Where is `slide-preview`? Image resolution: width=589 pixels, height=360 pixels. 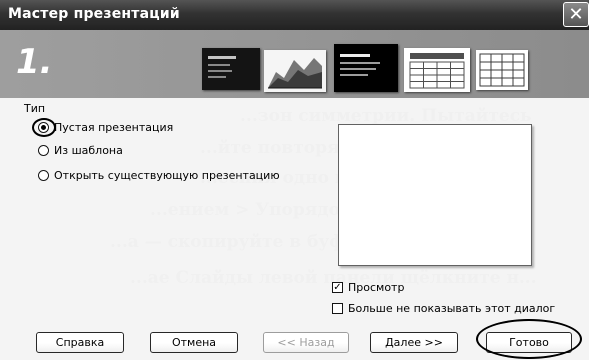
slide-preview is located at coordinates (435, 195).